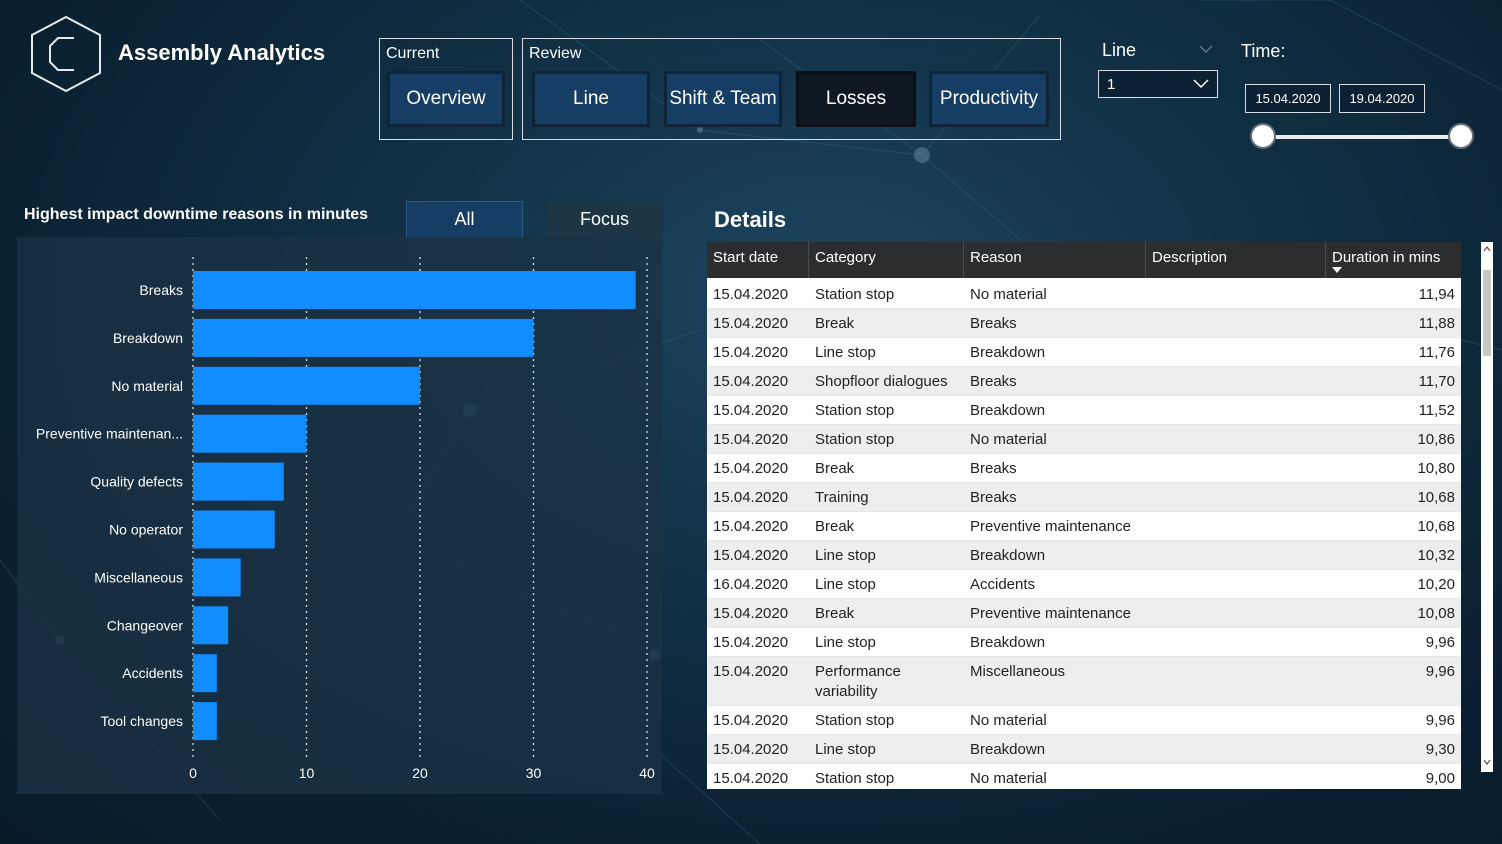  What do you see at coordinates (1206, 49) in the screenshot?
I see `line-filter-collapse-icon` at bounding box center [1206, 49].